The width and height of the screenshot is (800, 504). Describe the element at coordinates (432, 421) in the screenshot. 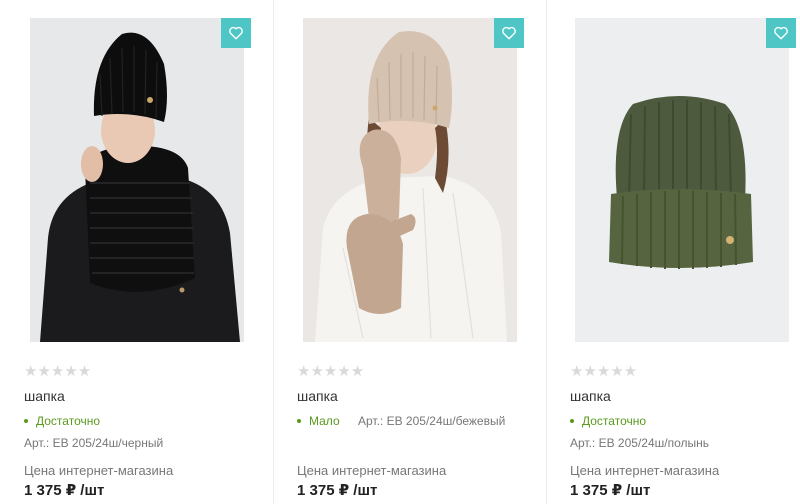

I see `product-article: Арт.: EB 205/24ш/бежевый` at that location.